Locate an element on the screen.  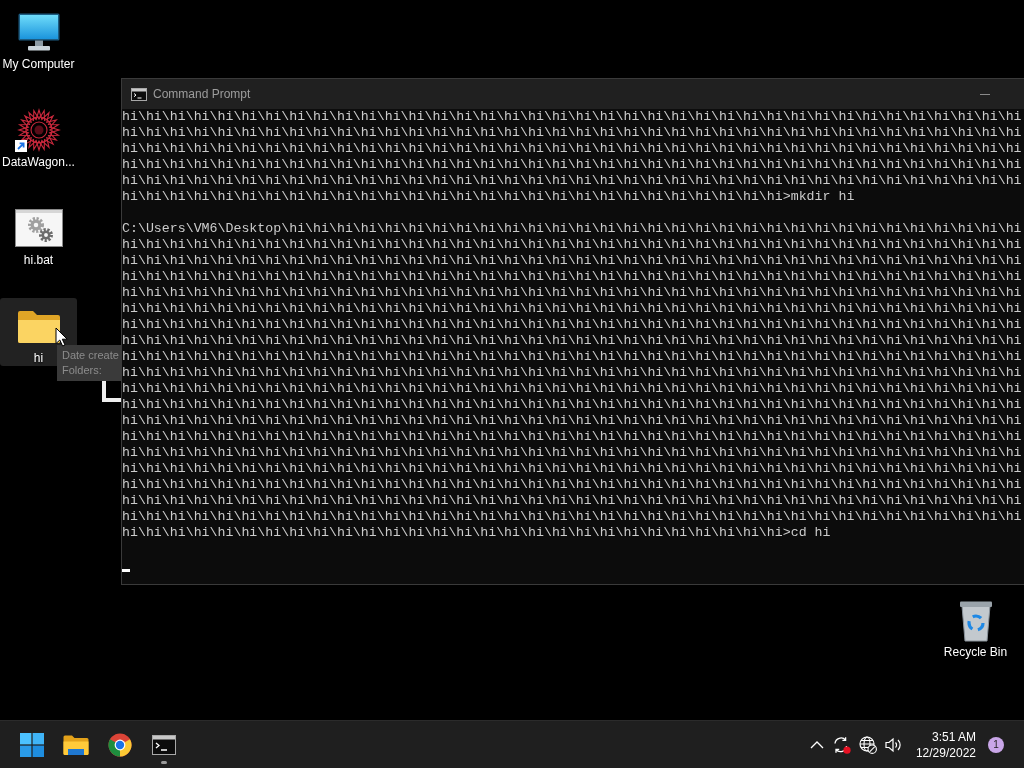
desktop-item: My Computer is located at coordinates (38, 38).